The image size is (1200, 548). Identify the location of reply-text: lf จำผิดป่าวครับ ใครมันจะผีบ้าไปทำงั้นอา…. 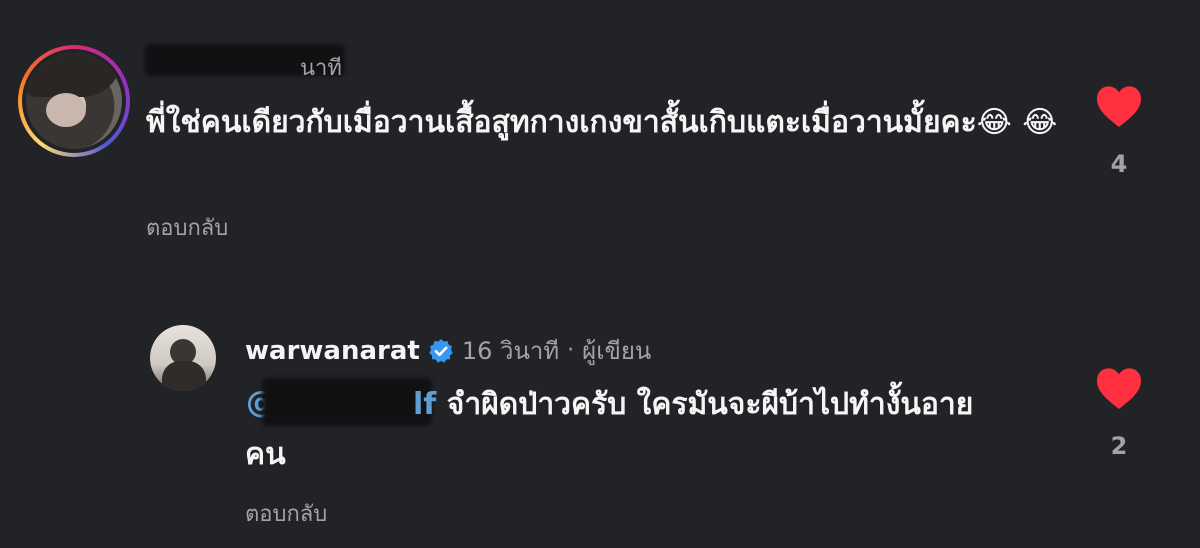
(625, 430).